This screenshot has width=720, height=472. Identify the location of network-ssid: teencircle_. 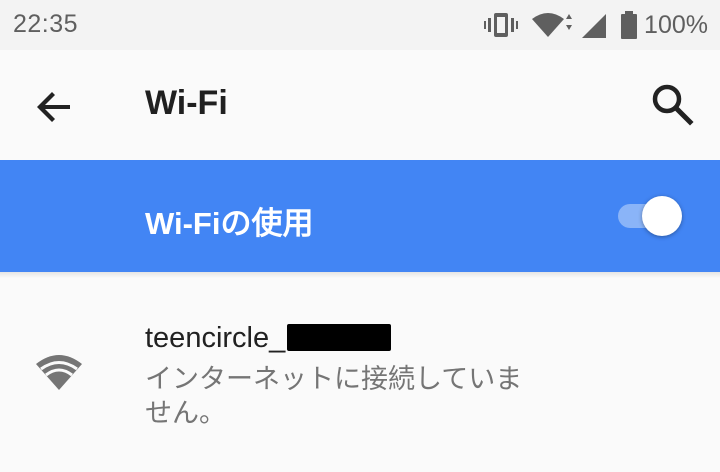
(268, 338).